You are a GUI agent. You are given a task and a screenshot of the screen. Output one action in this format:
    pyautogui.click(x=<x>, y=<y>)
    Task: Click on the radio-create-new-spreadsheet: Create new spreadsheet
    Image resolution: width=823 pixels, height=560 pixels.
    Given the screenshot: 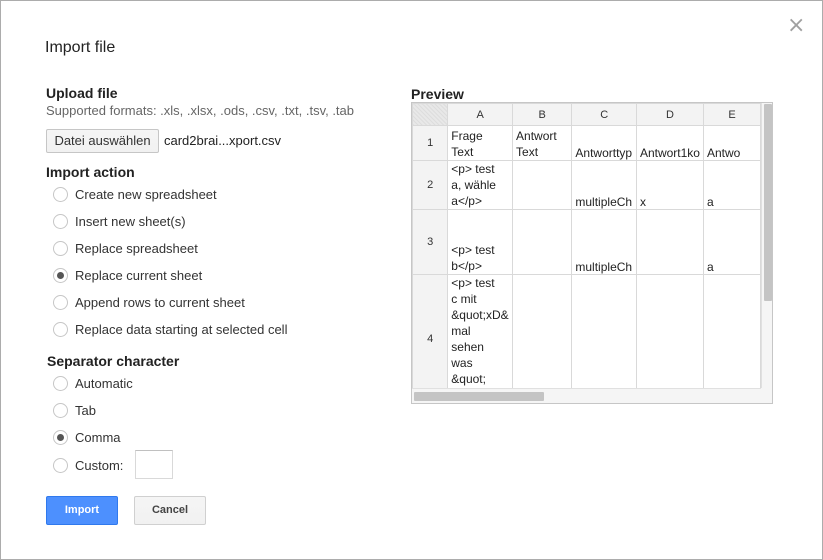 What is the action you would take?
    pyautogui.click(x=135, y=194)
    